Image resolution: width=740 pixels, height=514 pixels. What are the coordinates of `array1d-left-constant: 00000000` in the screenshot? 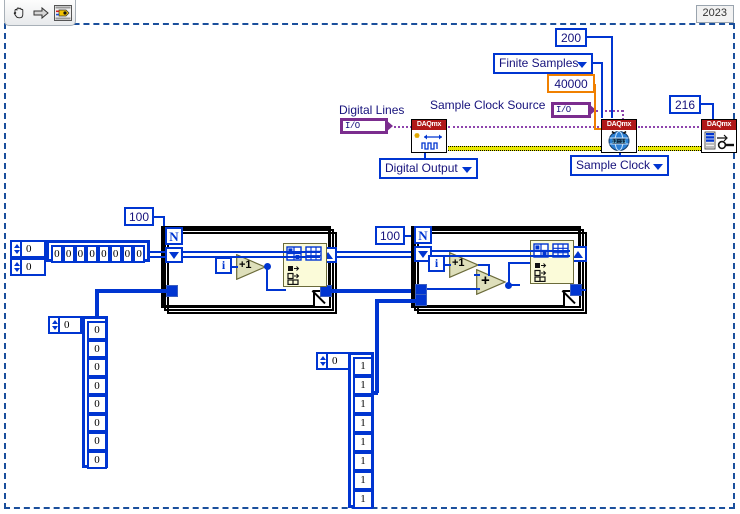 It's located at (95, 392).